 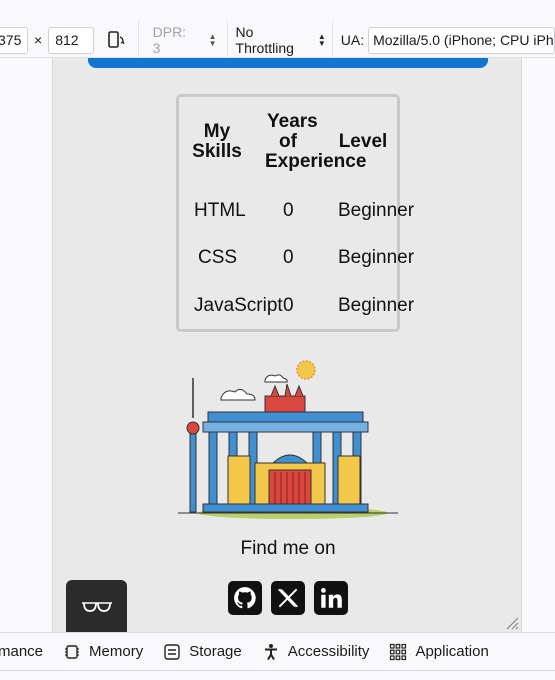 What do you see at coordinates (172, 651) in the screenshot?
I see `storage-icon` at bounding box center [172, 651].